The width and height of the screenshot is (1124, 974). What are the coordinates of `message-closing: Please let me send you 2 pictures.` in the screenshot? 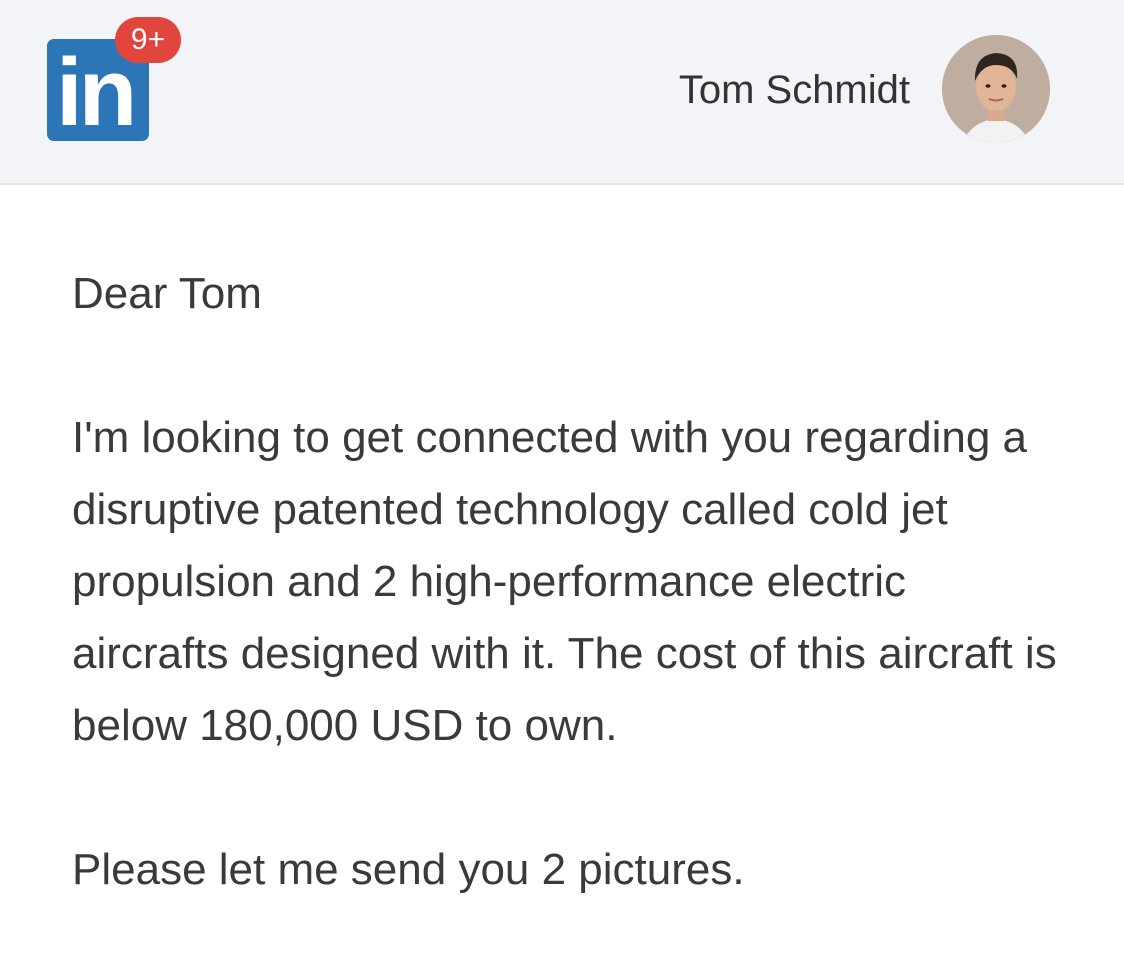 It's located at (408, 869).